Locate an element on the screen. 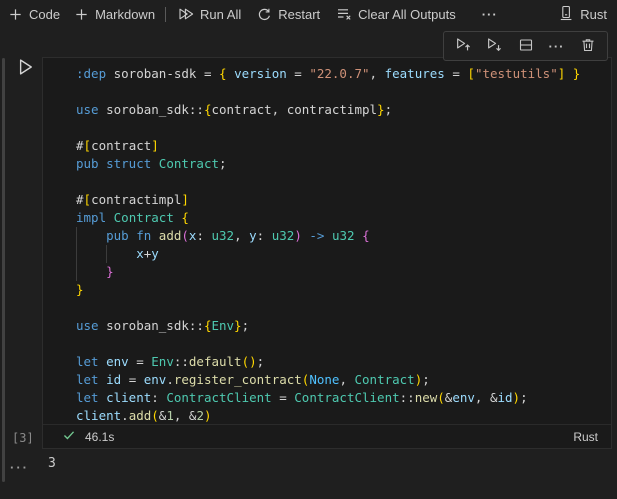 Image resolution: width=617 pixels, height=499 pixels. add-markdown-label: Markdown is located at coordinates (125, 14).